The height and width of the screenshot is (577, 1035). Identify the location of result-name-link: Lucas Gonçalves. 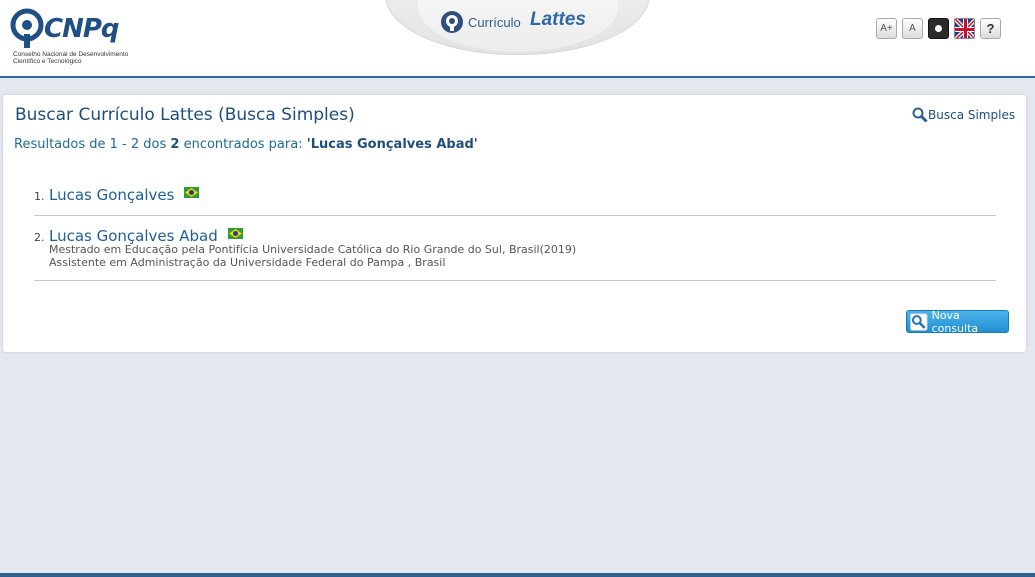
(124, 195).